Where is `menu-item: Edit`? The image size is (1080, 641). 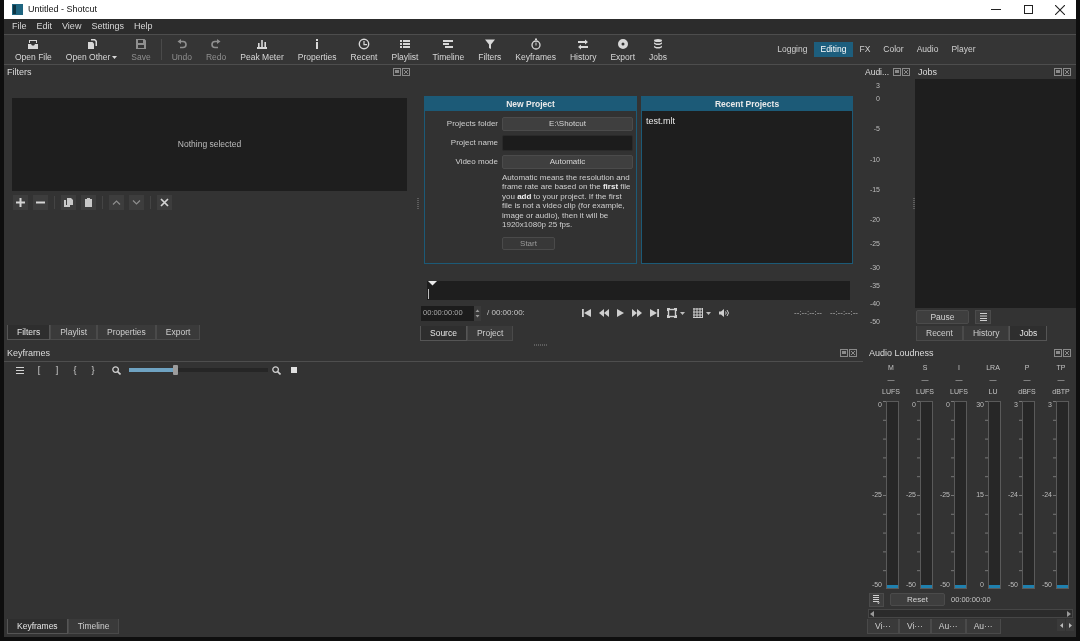
menu-item: Edit is located at coordinates (44, 26).